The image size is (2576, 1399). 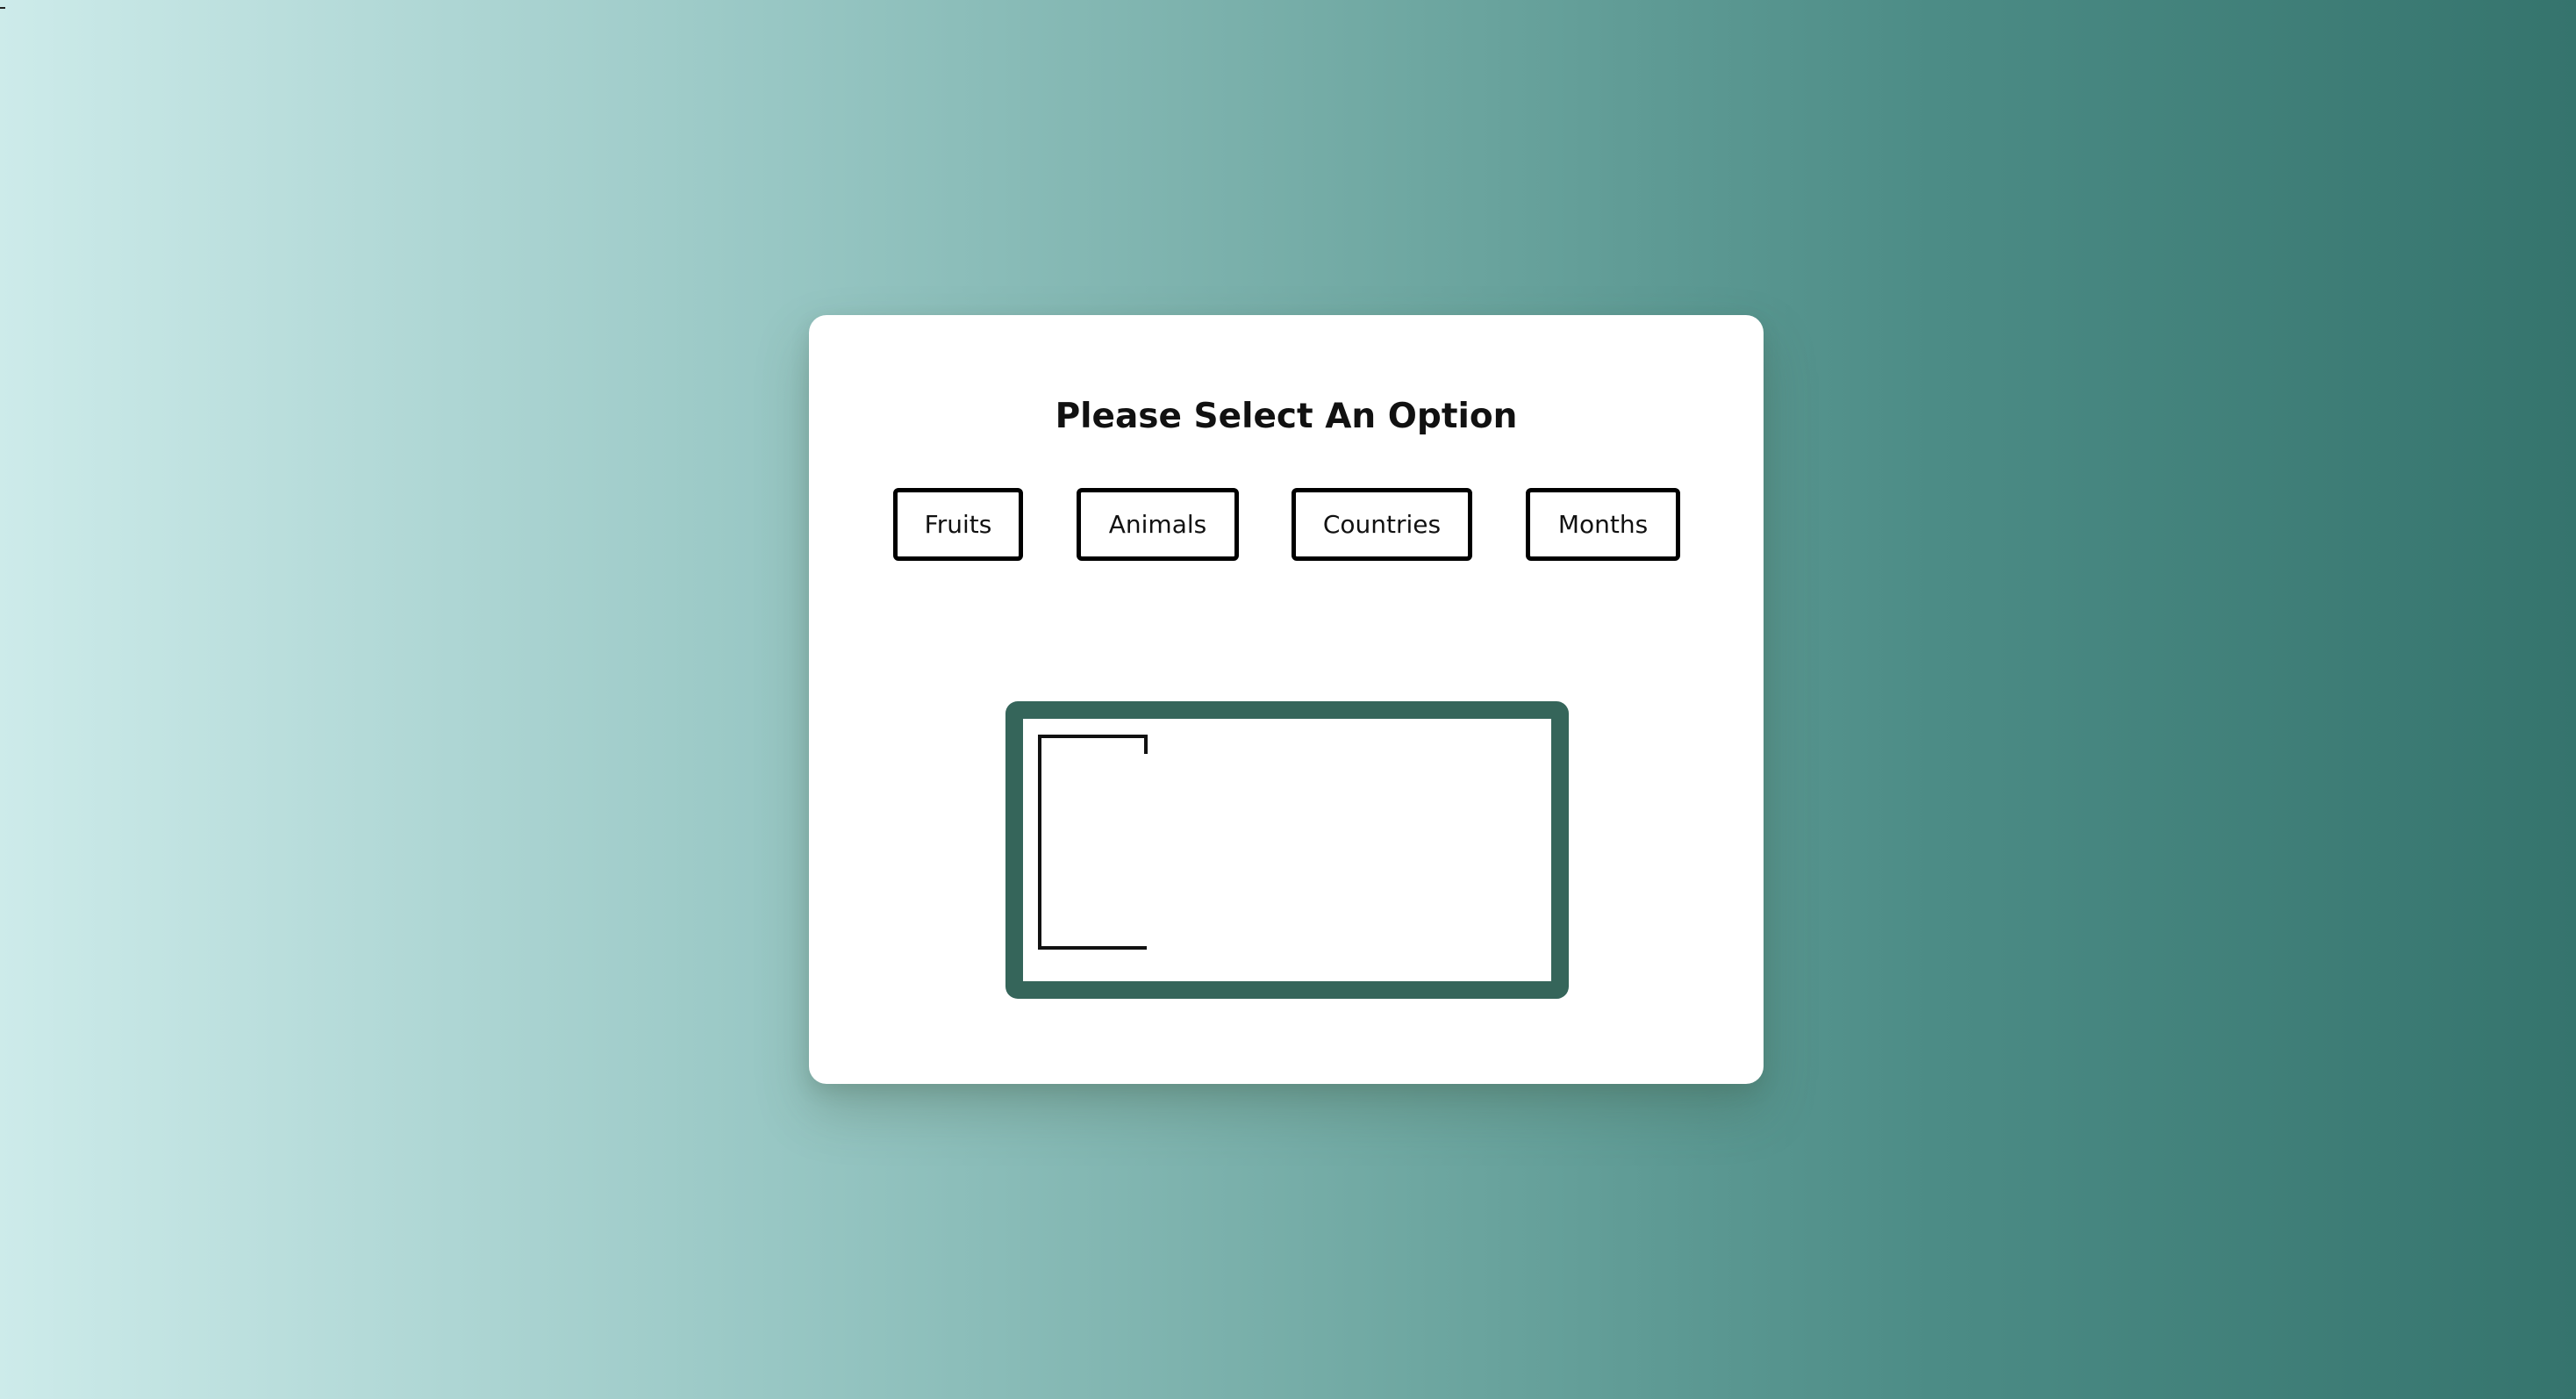 I want to click on corner-mark, so click(x=2, y=8).